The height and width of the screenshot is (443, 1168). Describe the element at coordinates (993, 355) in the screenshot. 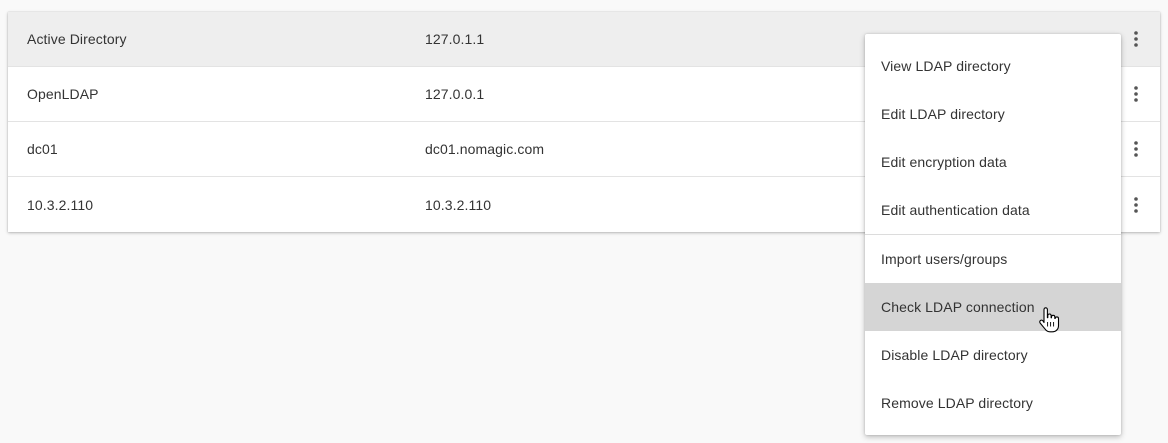

I see `menu-item-disable-ldap-directory: Disable LDAP directory` at that location.